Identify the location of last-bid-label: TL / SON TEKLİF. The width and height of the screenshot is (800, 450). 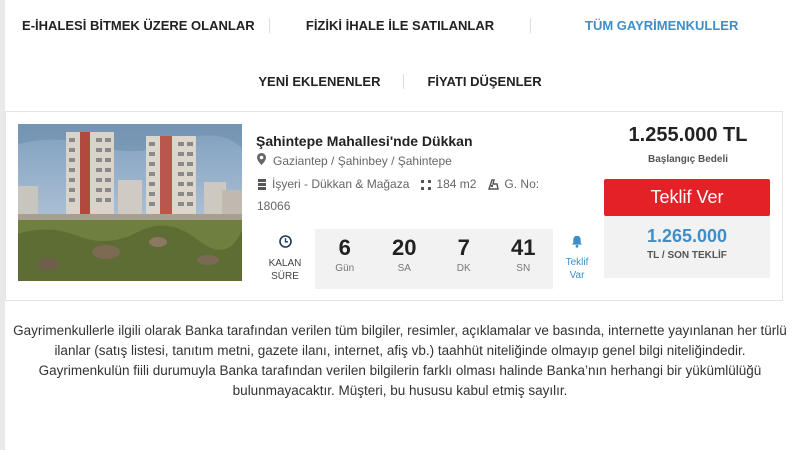
(687, 255).